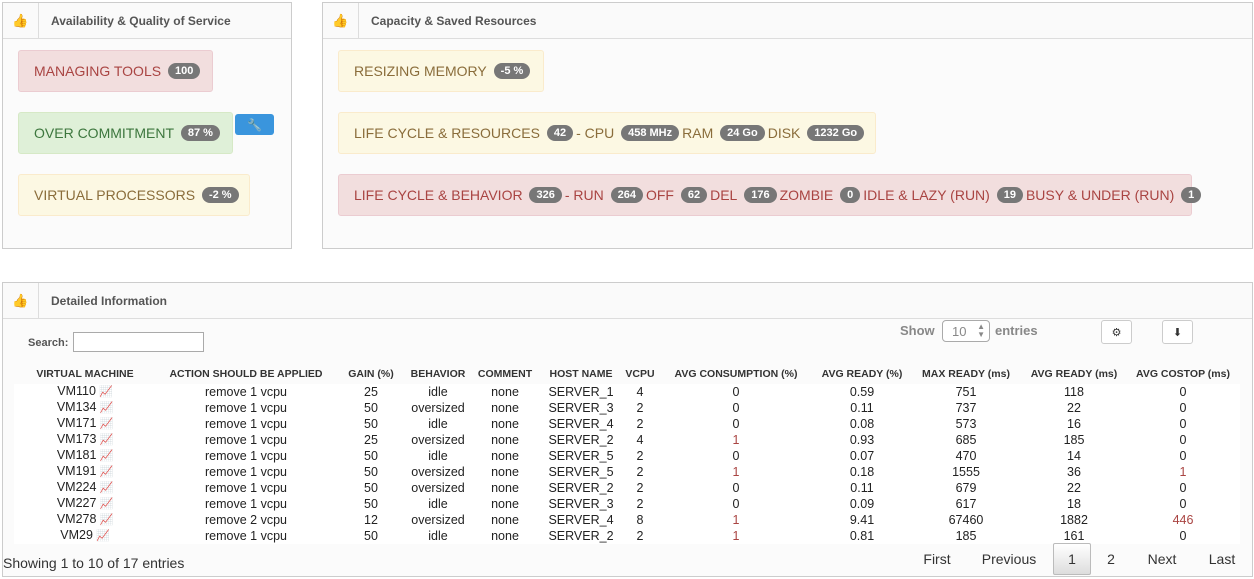 This screenshot has height=579, width=1254. I want to click on cpu-label: - CPU, so click(595, 133).